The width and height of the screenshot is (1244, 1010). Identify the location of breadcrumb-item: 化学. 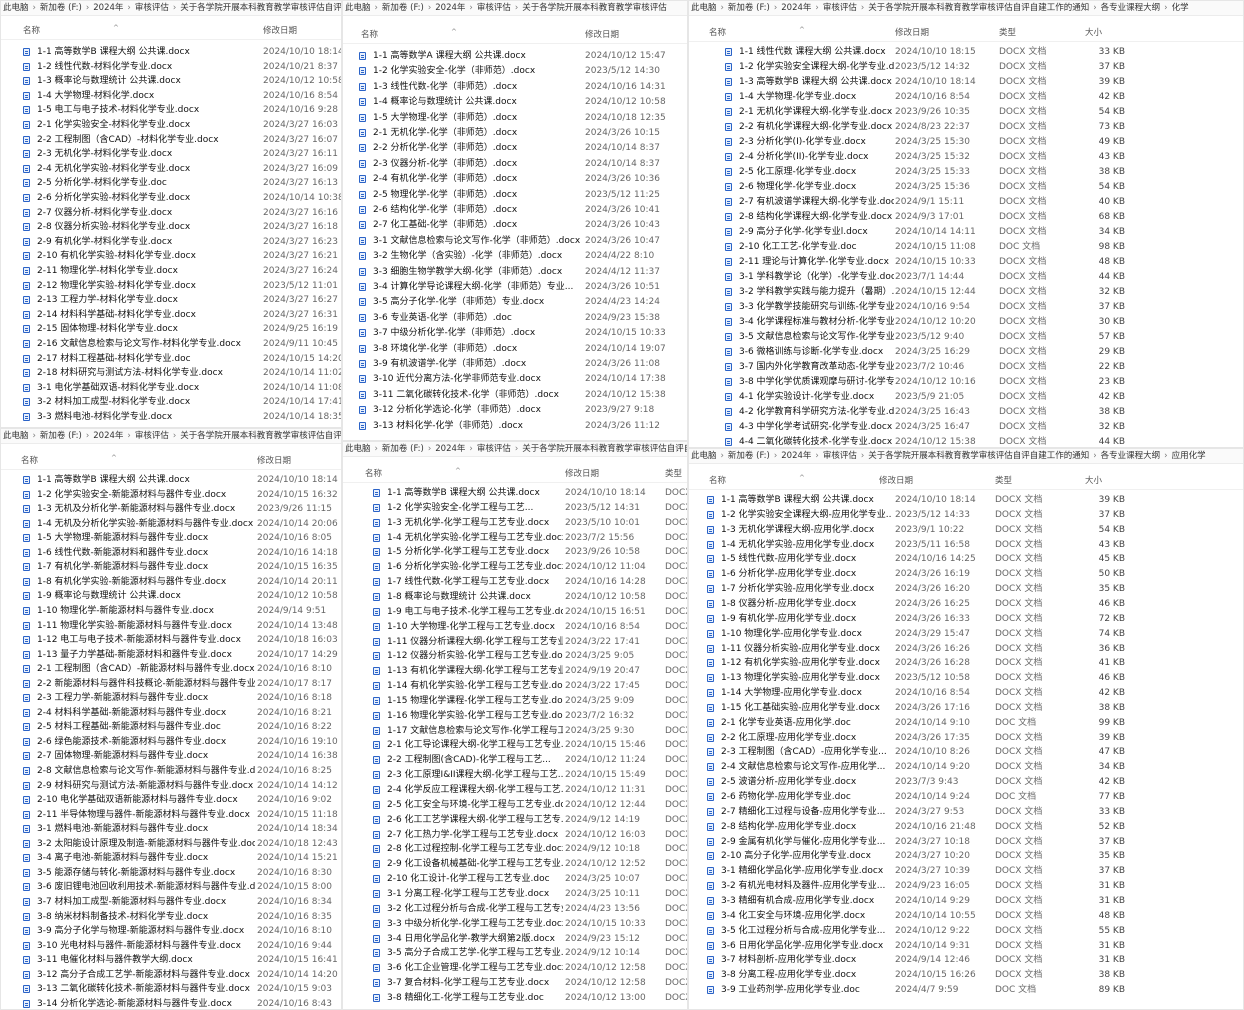
(1180, 8).